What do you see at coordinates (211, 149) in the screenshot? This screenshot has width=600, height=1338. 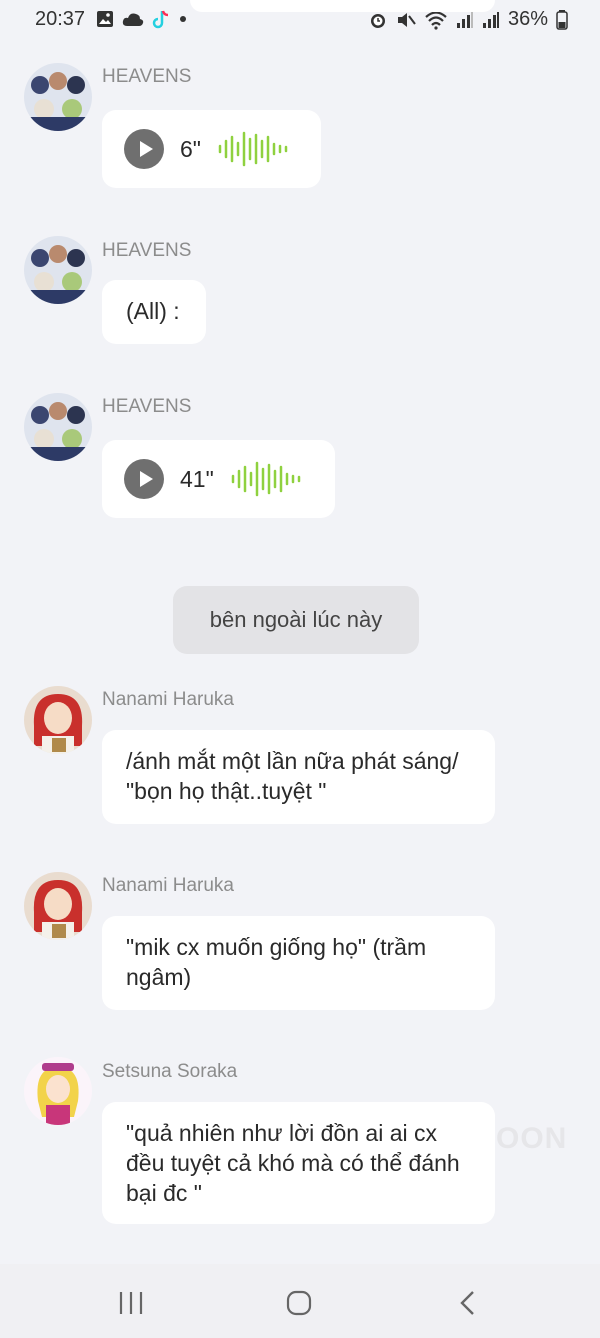 I see `voice-message-bubble: 6"` at bounding box center [211, 149].